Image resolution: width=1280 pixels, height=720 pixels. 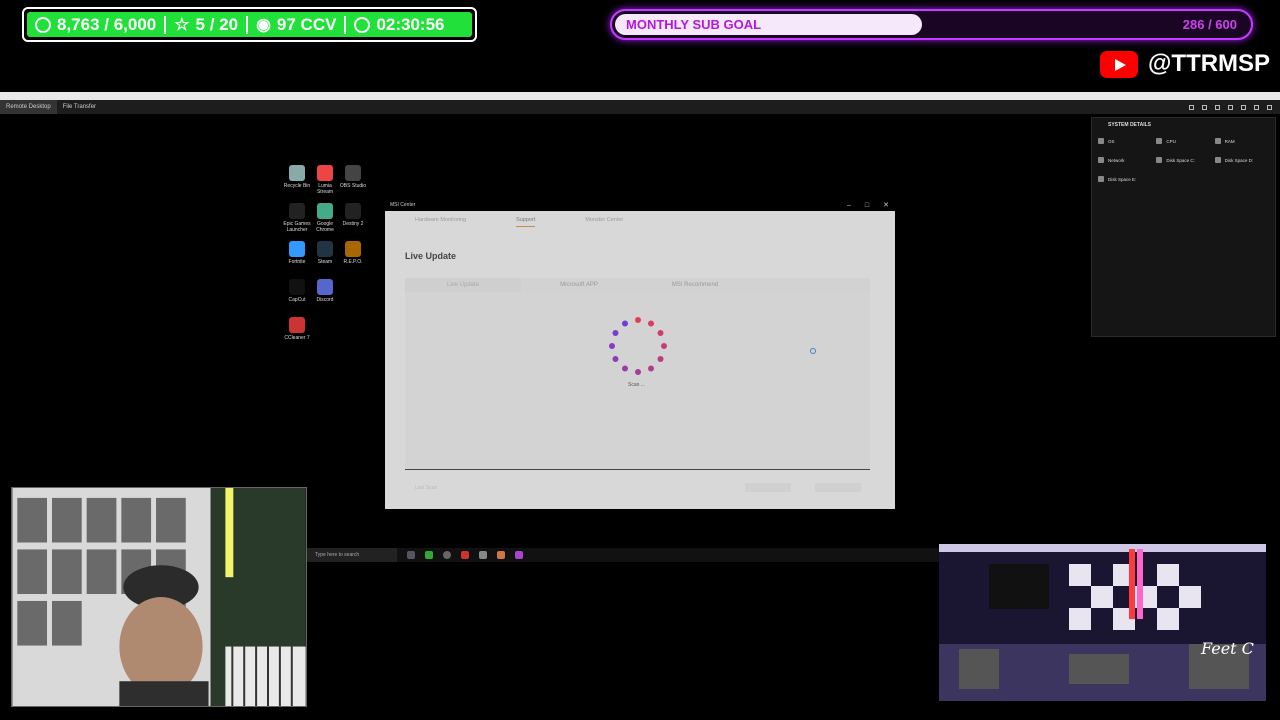 What do you see at coordinates (1209, 63) in the screenshot?
I see `youtube-handle: @TTRMSP` at bounding box center [1209, 63].